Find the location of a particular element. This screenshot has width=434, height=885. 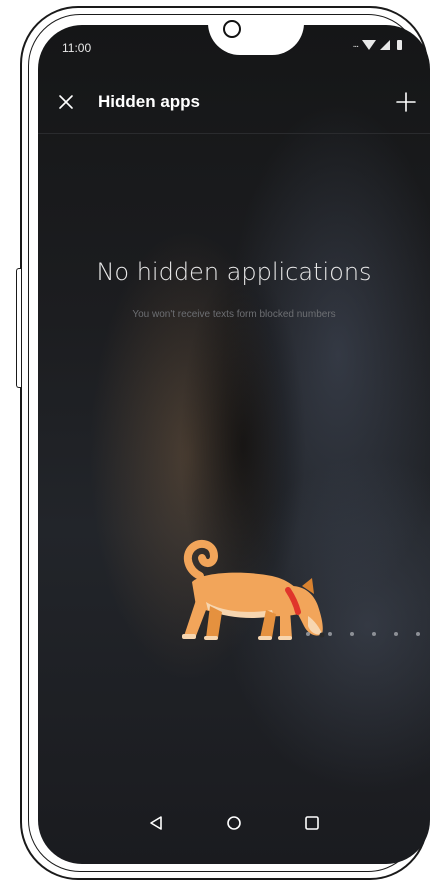

wifi-icon is located at coordinates (369, 44).